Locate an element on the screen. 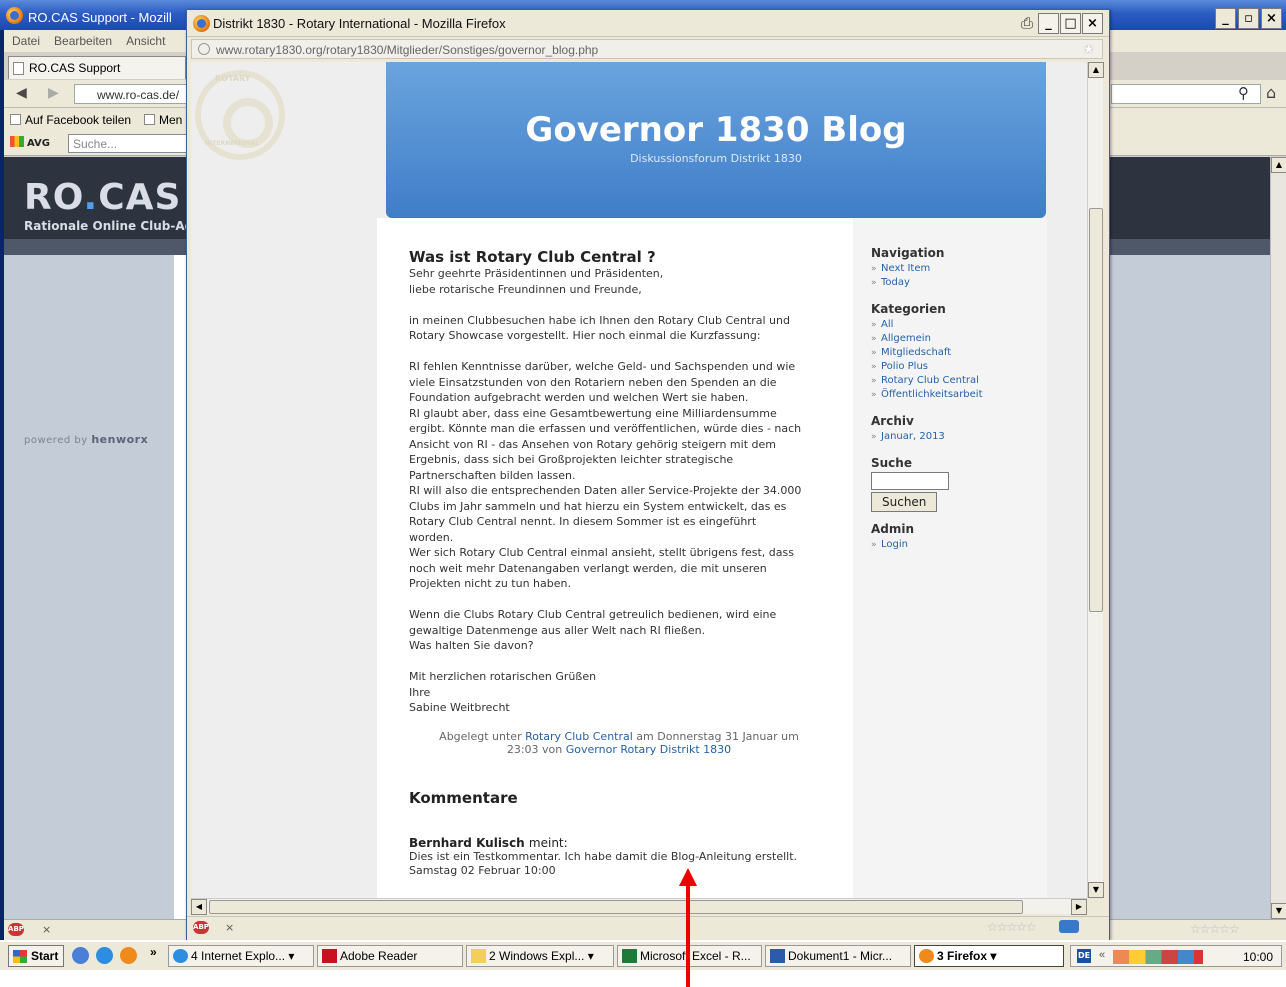 Image resolution: width=1286 pixels, height=987 pixels. archive-link-januar-2013: Januar, 2013 is located at coordinates (913, 436).